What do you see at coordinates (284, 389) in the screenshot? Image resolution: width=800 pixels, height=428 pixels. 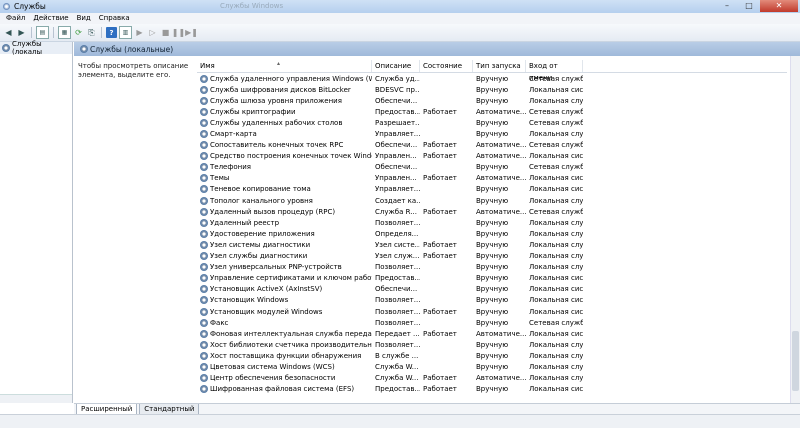 I see `service-name: Шифрованная файловая система (EFS)` at bounding box center [284, 389].